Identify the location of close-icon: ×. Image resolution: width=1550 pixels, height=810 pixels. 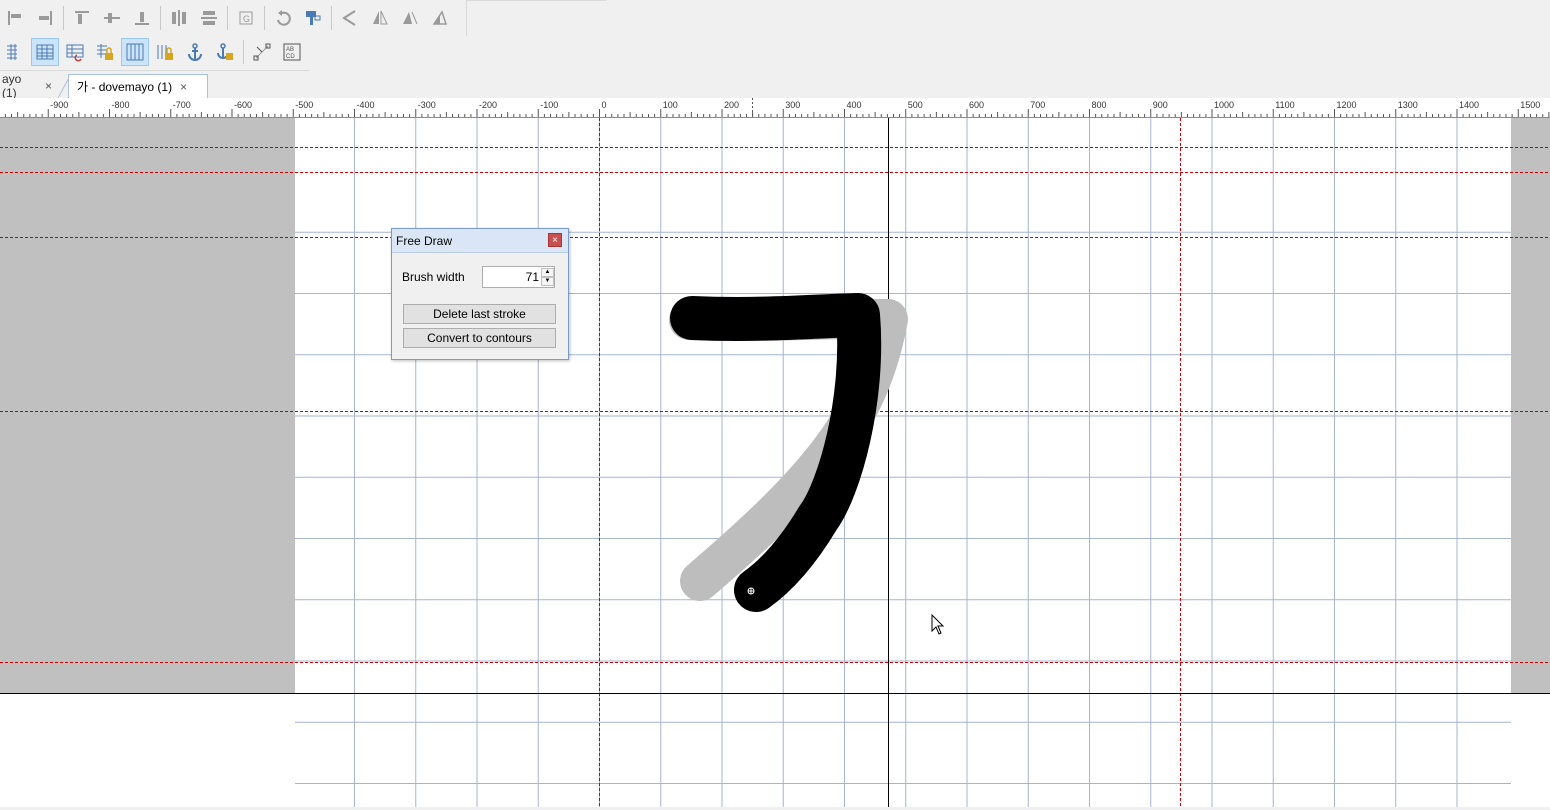
(555, 240).